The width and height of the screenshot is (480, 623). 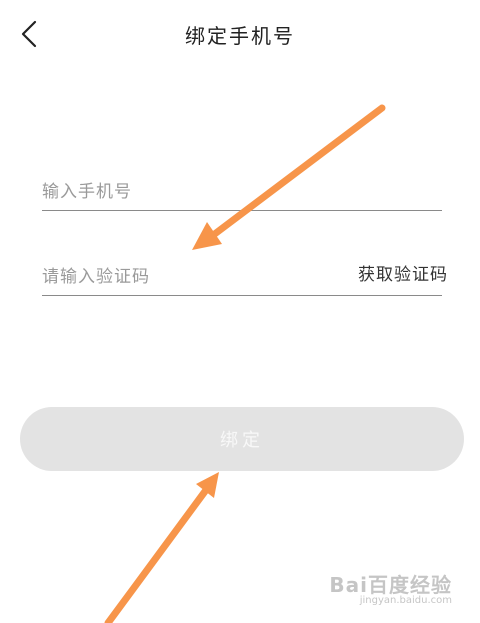 I want to click on get-code-button: 获取验证码, so click(x=403, y=272).